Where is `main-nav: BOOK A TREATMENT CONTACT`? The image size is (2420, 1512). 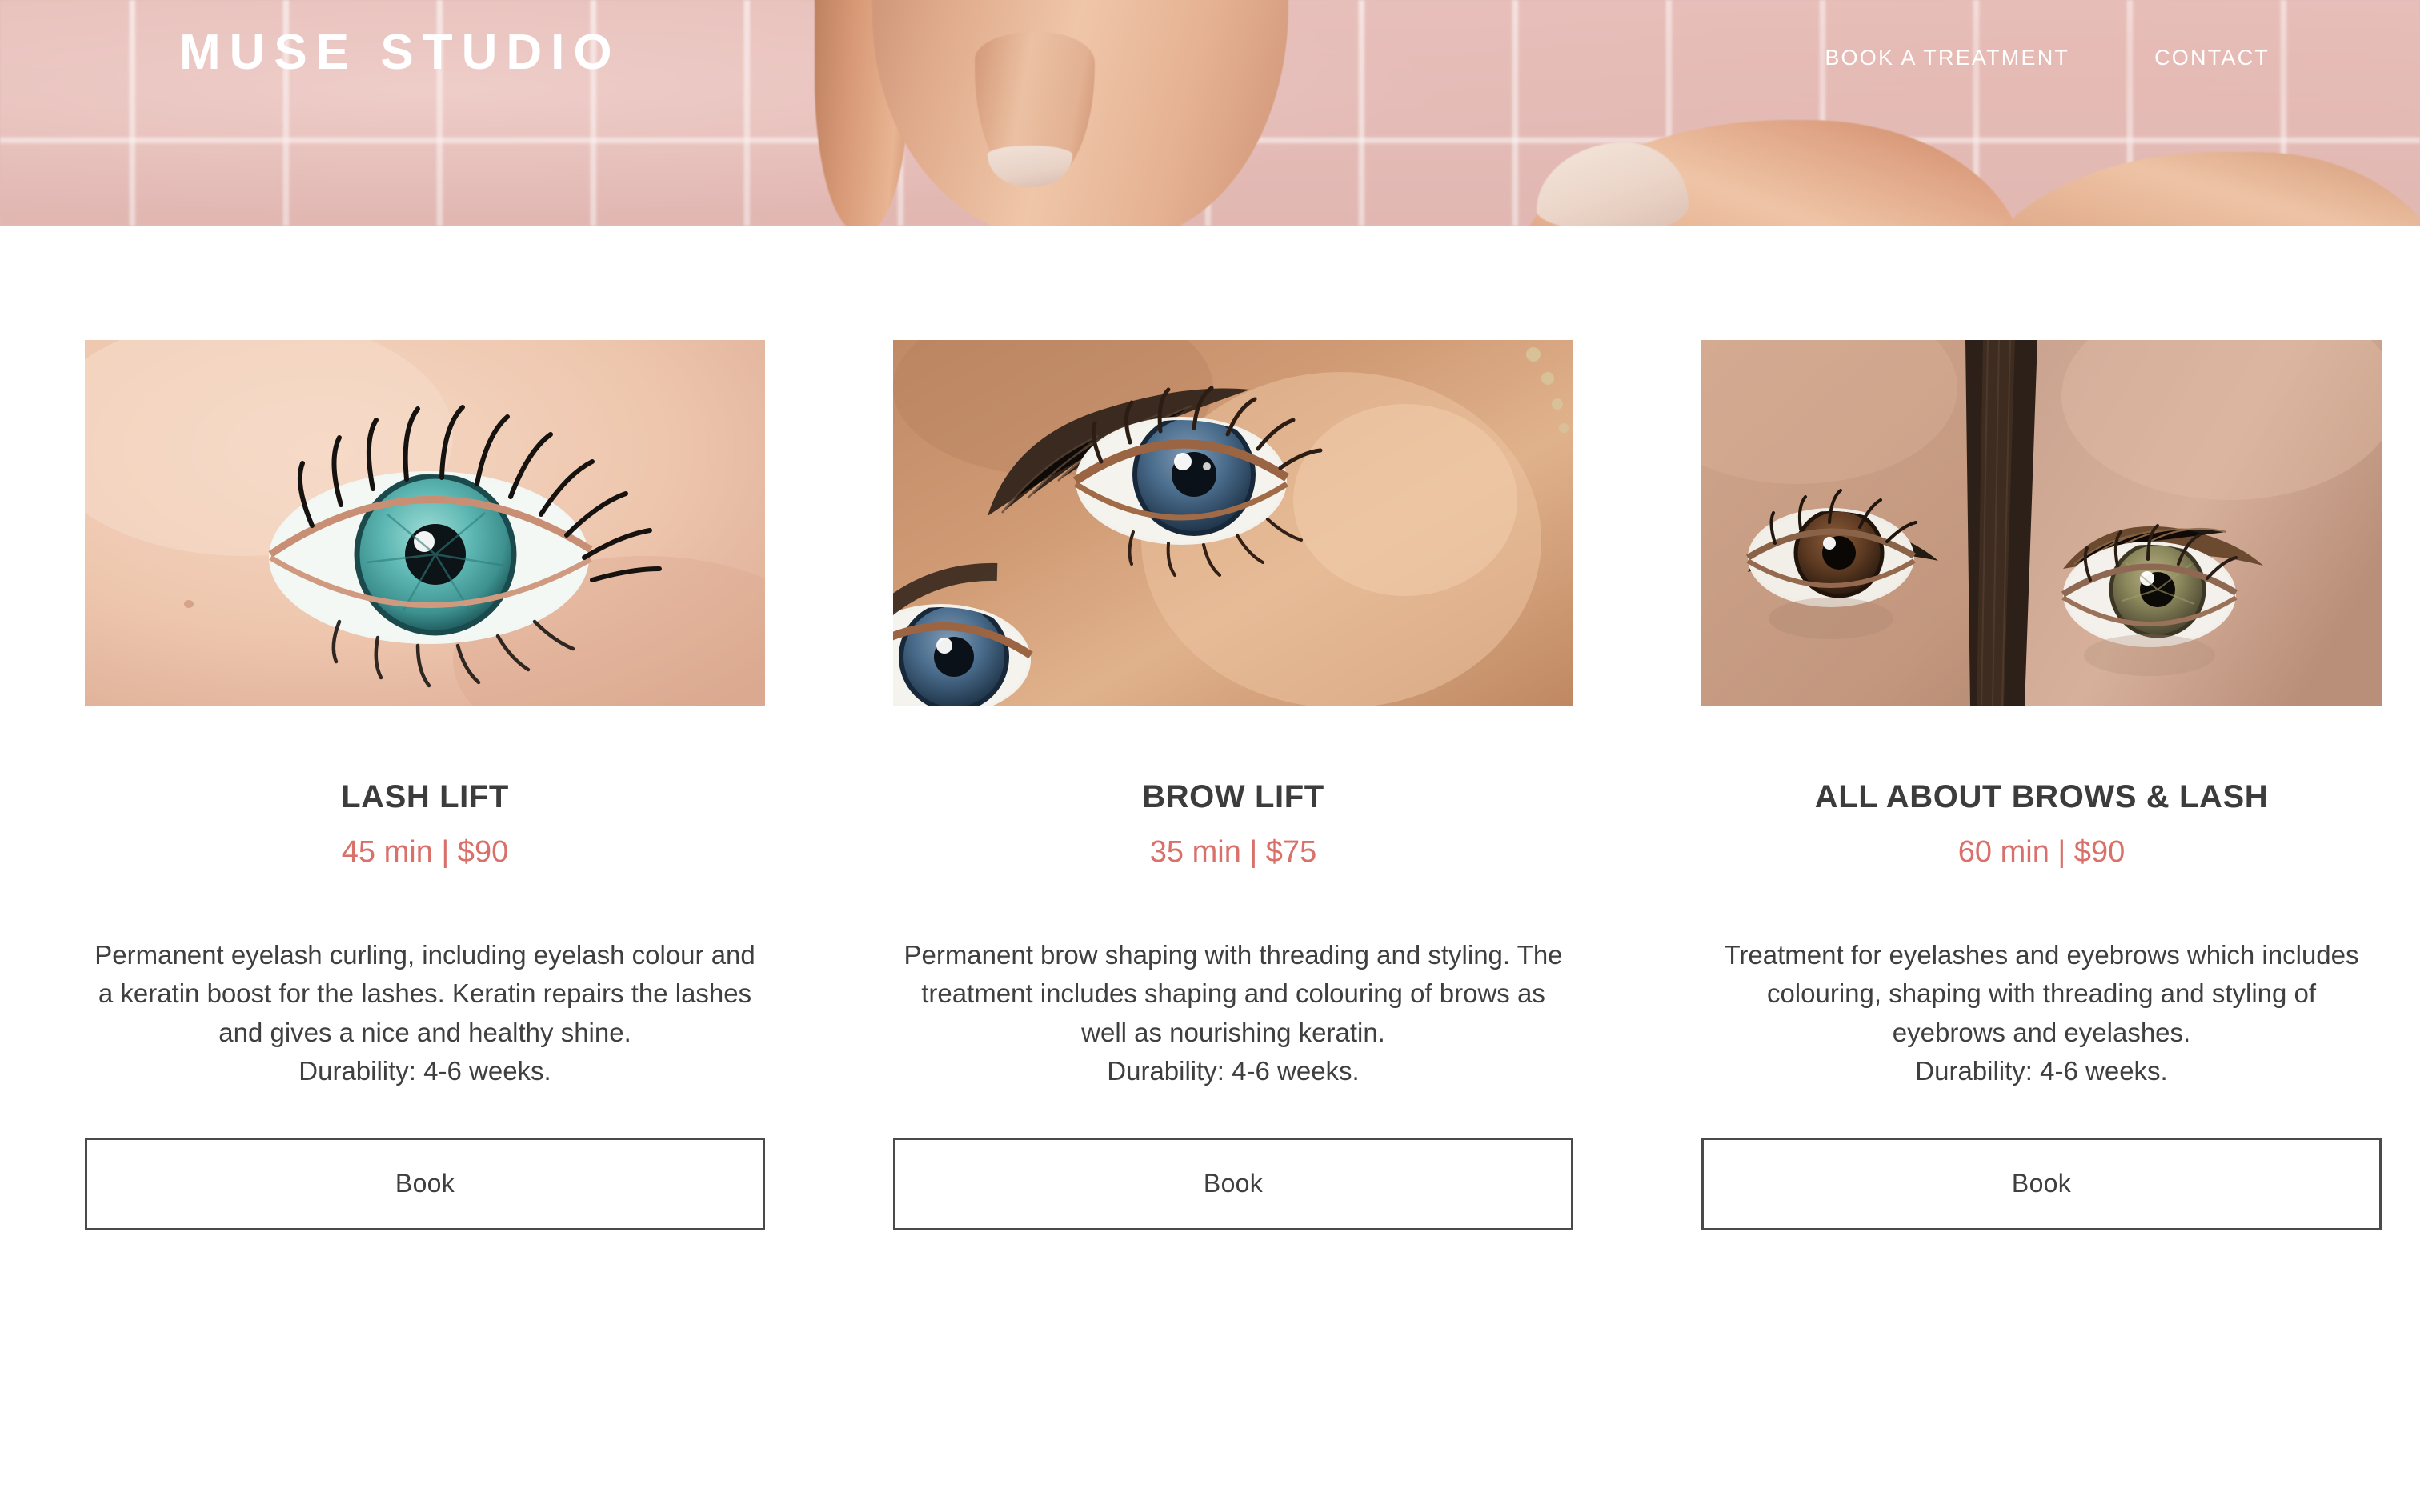 main-nav: BOOK A TREATMENT CONTACT is located at coordinates (2047, 58).